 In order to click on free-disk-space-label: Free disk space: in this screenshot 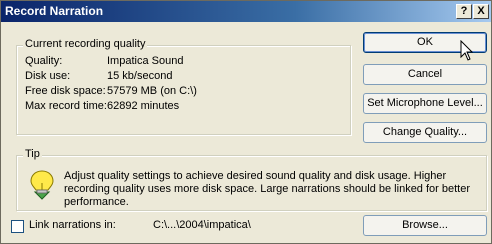, I will do `click(65, 91)`.